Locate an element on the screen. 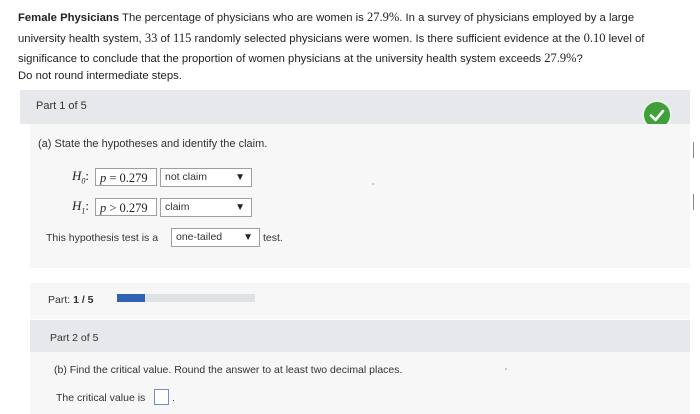  part1-header-label: Part 1 of 5 is located at coordinates (61, 106).